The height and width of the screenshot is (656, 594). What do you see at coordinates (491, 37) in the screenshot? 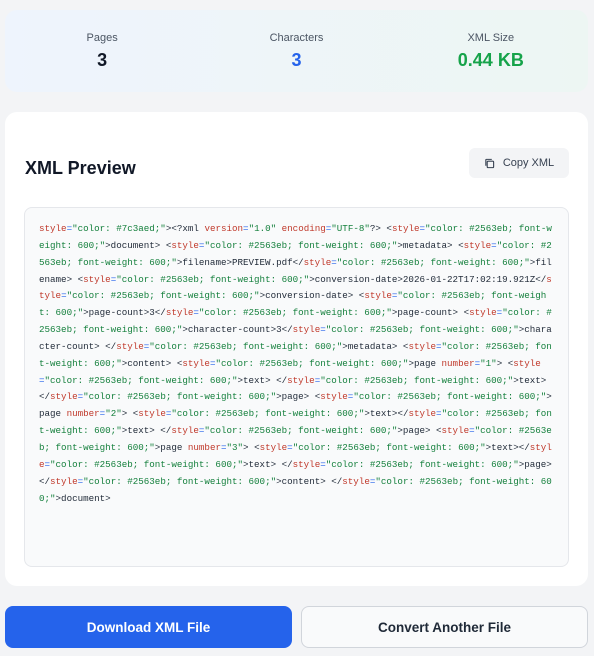
I see `stat-xml-size-label: XML Size` at bounding box center [491, 37].